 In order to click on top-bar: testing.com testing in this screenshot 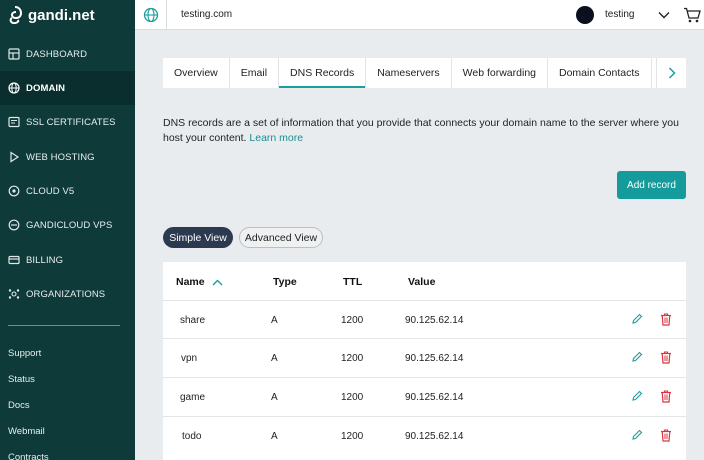, I will do `click(419, 15)`.